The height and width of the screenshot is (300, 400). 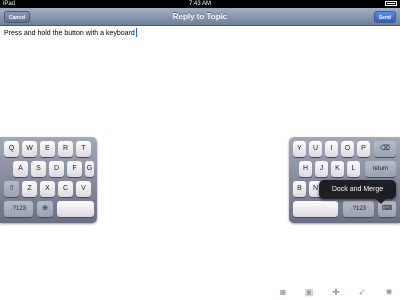 I want to click on key-h: H, so click(x=305, y=169).